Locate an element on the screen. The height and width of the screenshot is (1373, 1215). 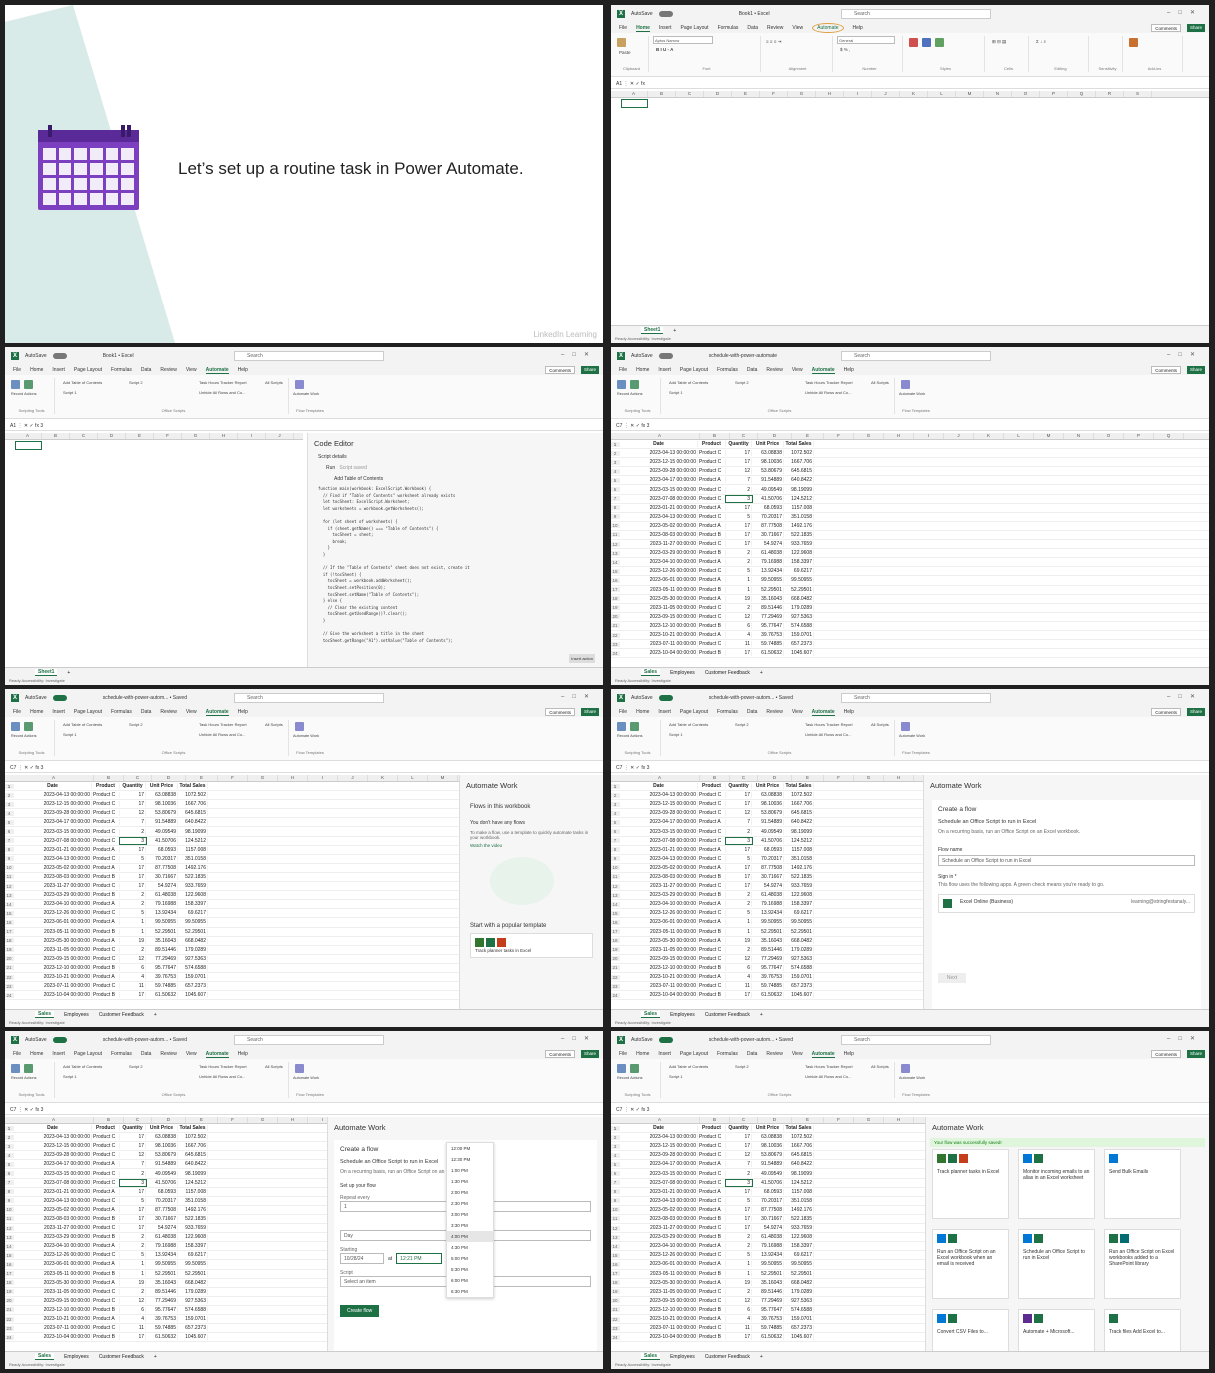
add-ins-icon is located at coordinates (1133, 42).